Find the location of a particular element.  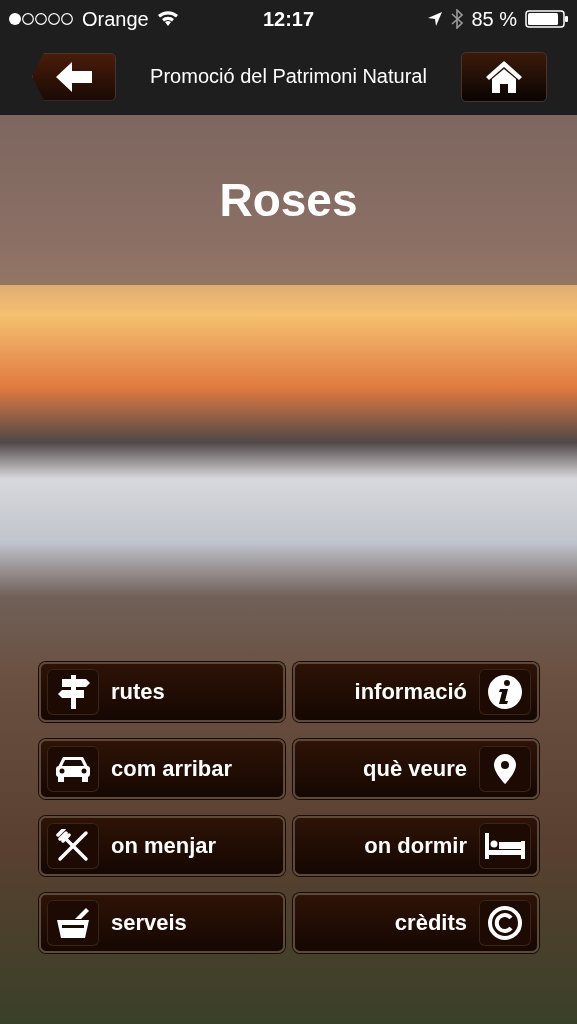

map-pin-icon is located at coordinates (505, 769).